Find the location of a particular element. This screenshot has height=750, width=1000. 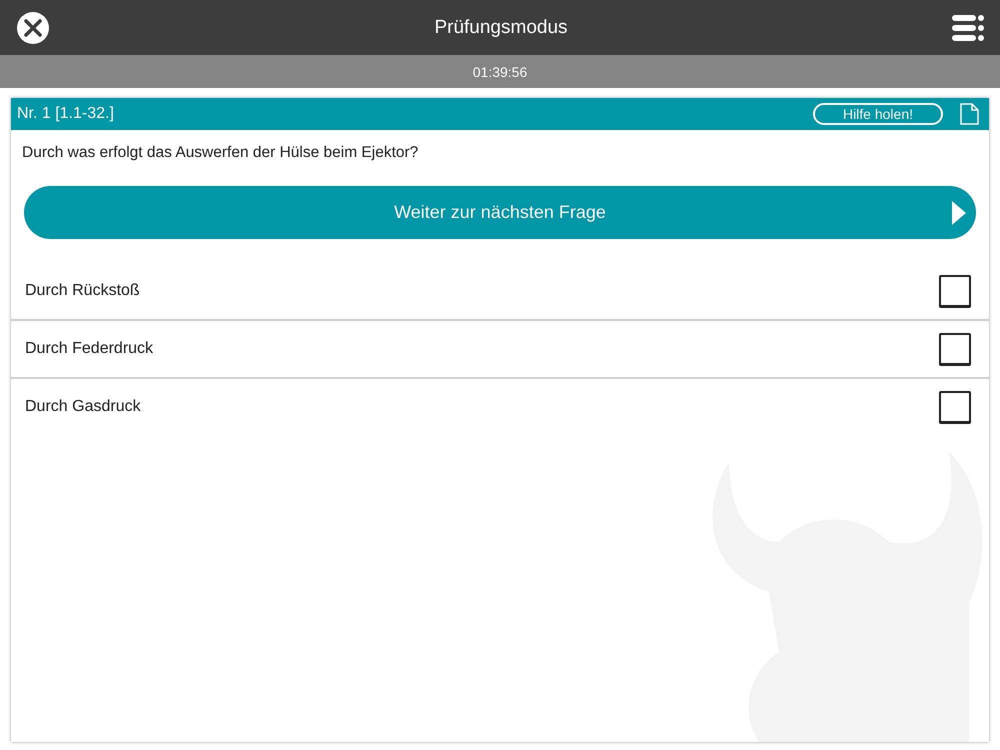

document-icon is located at coordinates (969, 114).